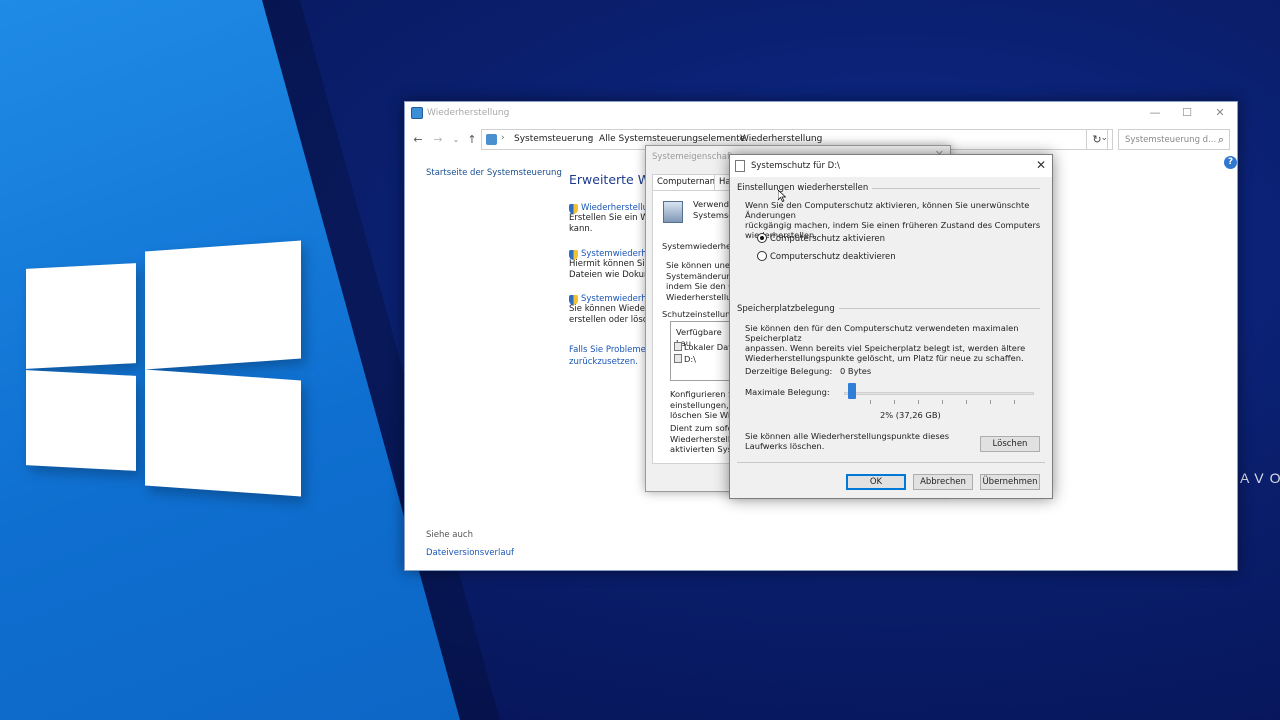 Image resolution: width=1280 pixels, height=720 pixels. Describe the element at coordinates (714, 209) in the screenshot. I see `panel-intro-text: Verwende Systemsc` at that location.